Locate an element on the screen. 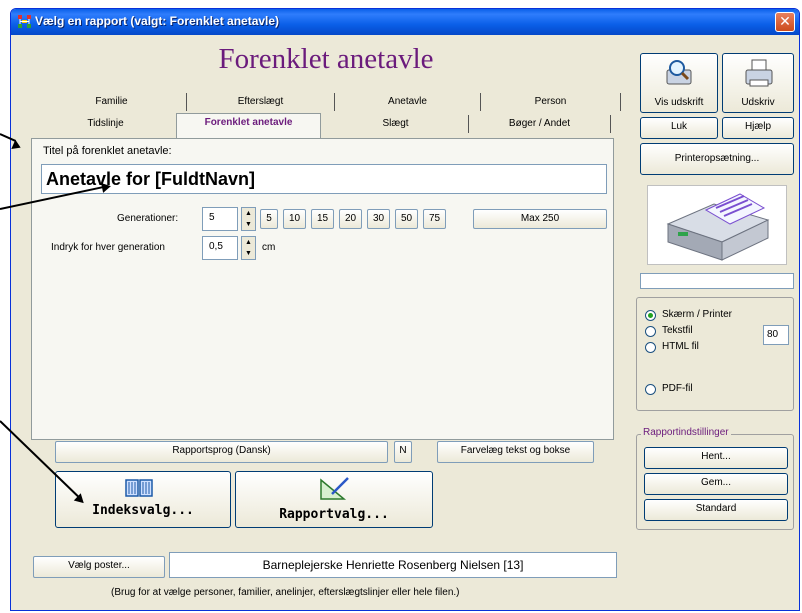  print-button: Udskriv is located at coordinates (758, 83).